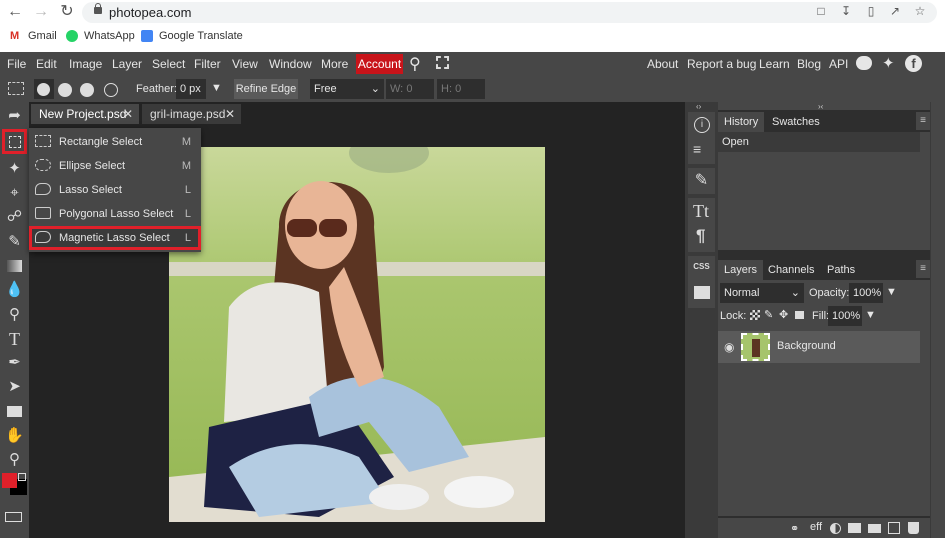 This screenshot has width=945, height=538. Describe the element at coordinates (14, 141) in the screenshot. I see `marquee-tool-icon` at that location.